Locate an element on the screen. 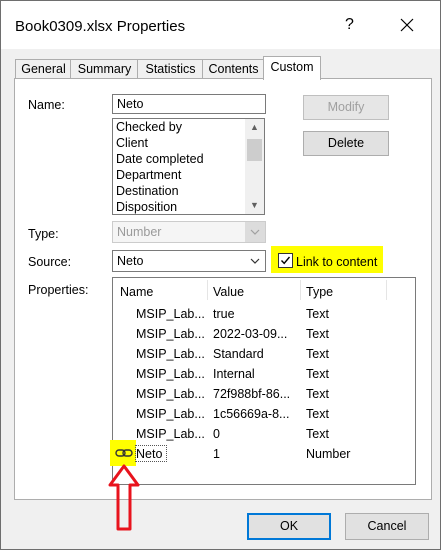 This screenshot has height=550, width=441. property-value: true is located at coordinates (224, 314).